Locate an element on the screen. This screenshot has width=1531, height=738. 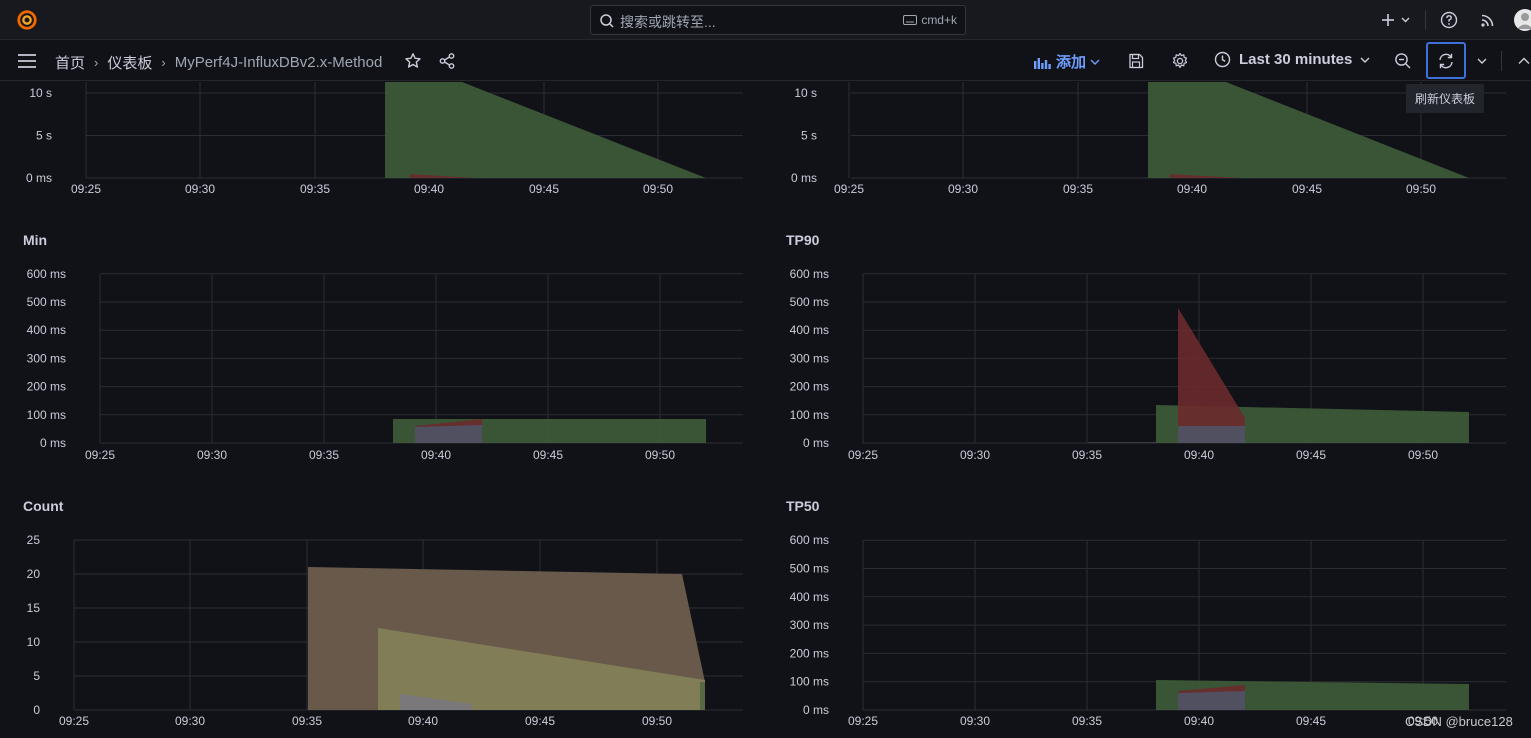
grafana-logo-icon is located at coordinates (27, 20).